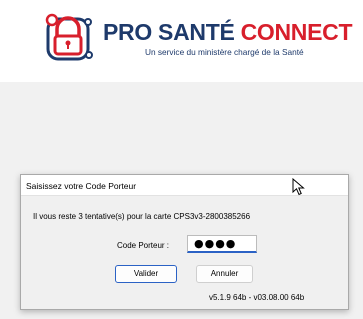 The image size is (363, 319). I want to click on brand-word-sante: SANTÉ, so click(196, 32).